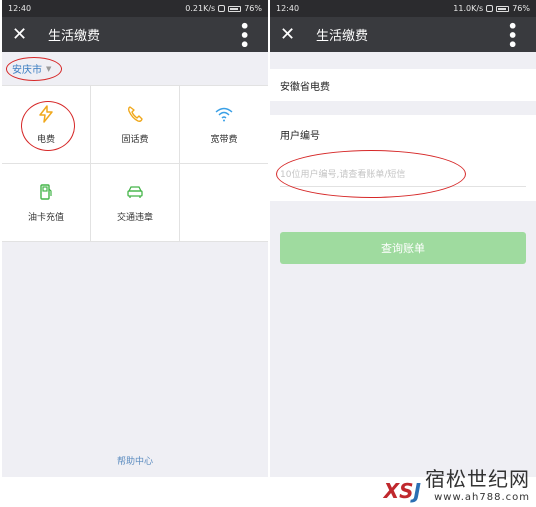 Image resolution: width=536 pixels, height=507 pixels. I want to click on watermark: XSJ 宿松世纪网 www.ah788.com, so click(457, 483).